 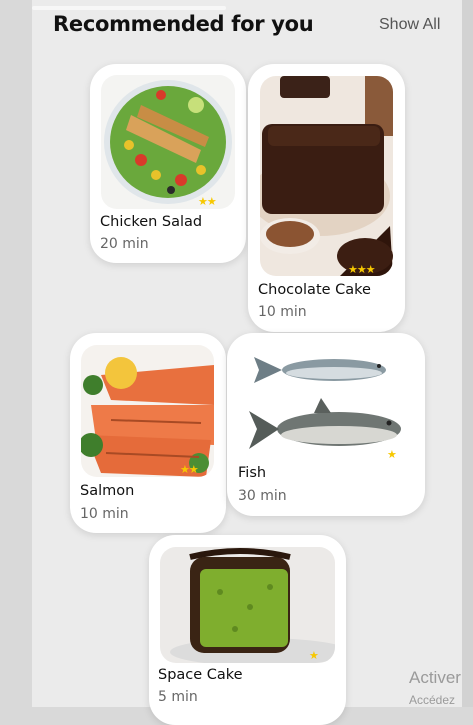 I want to click on salmon-image, so click(x=147, y=411).